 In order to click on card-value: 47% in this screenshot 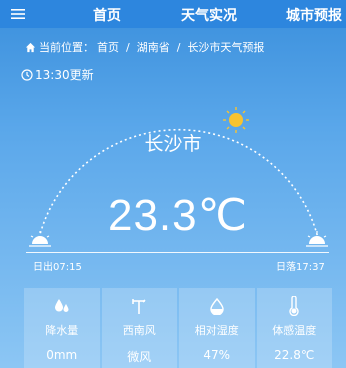, I will do `click(217, 355)`.